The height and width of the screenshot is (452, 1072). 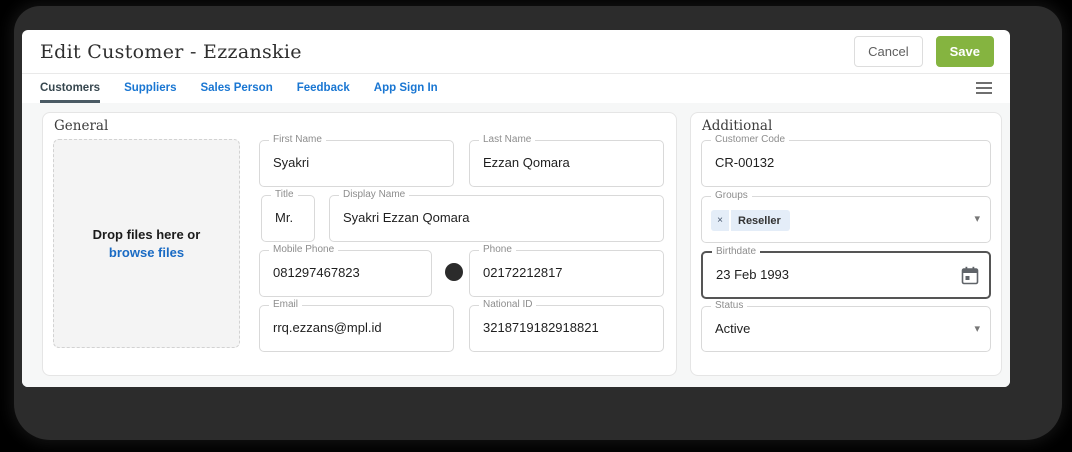 I want to click on chip-label: Reseller, so click(x=759, y=220).